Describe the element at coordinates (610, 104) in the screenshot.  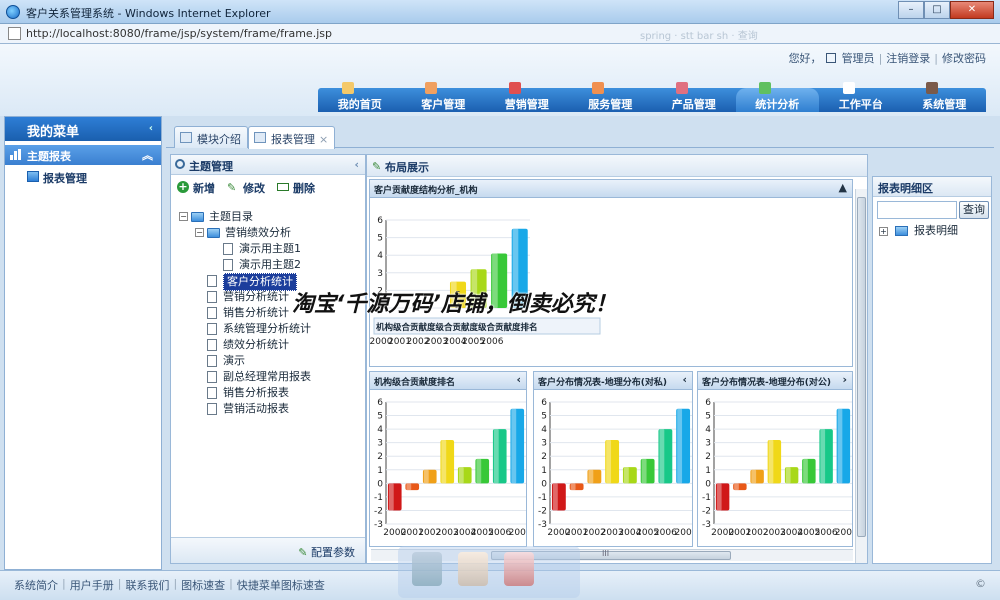
I see `nav-item-label: 服务管理` at that location.